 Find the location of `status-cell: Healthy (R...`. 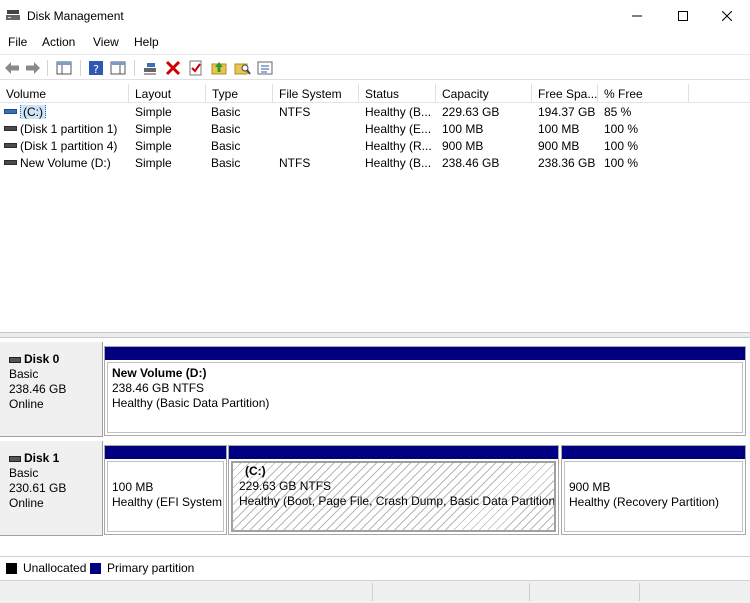

status-cell: Healthy (R... is located at coordinates (398, 146).